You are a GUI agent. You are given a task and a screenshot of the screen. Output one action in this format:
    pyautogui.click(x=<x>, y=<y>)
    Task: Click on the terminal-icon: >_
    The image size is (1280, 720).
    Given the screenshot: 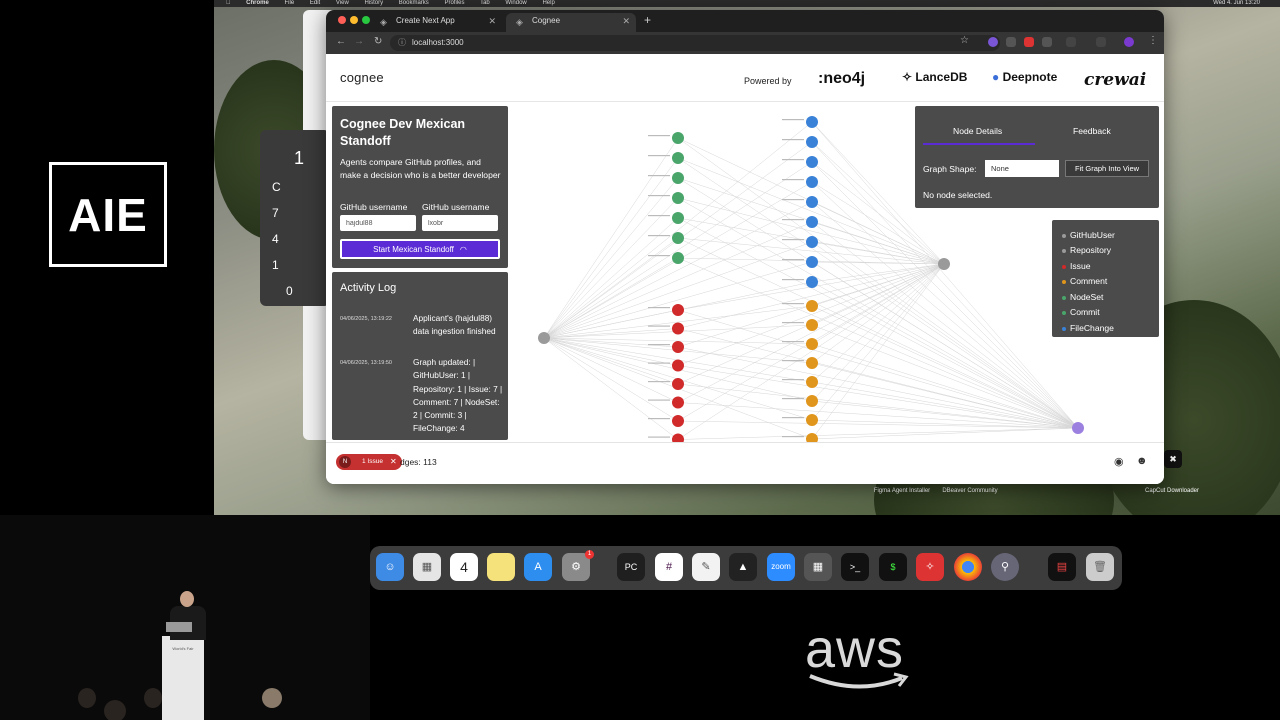 What is the action you would take?
    pyautogui.click(x=855, y=567)
    